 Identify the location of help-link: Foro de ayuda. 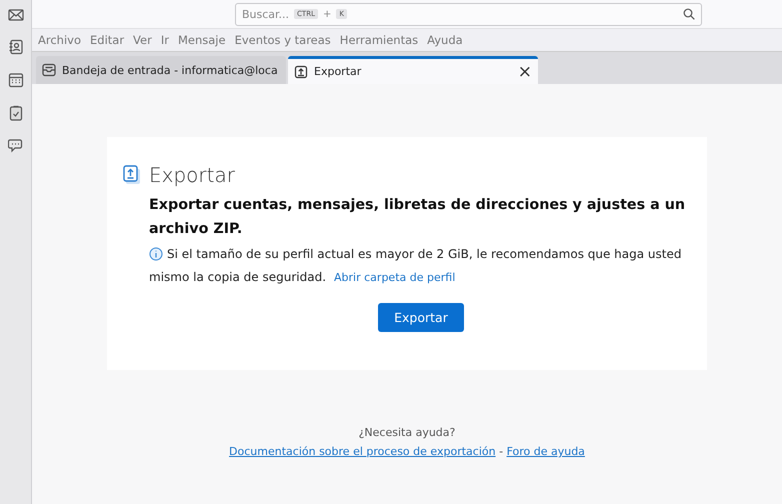
(545, 451).